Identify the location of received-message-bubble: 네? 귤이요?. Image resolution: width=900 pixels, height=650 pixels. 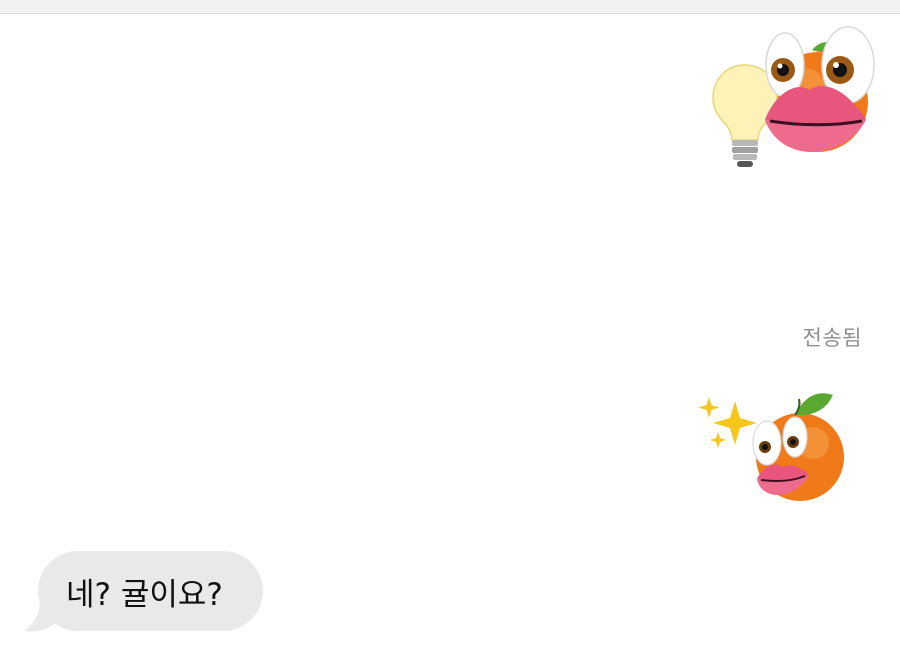
(150, 591).